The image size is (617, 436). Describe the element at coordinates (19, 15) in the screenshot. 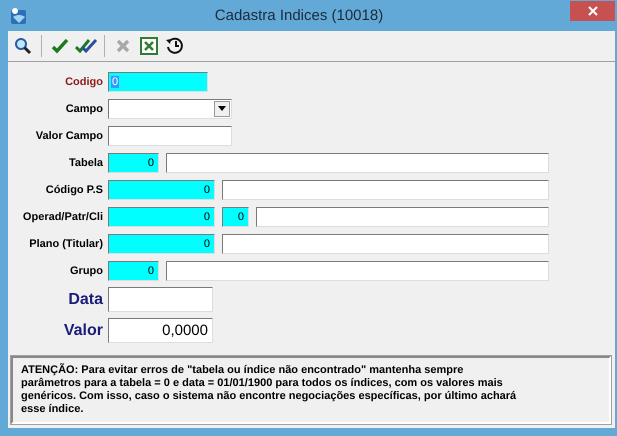

I see `app-icon` at that location.